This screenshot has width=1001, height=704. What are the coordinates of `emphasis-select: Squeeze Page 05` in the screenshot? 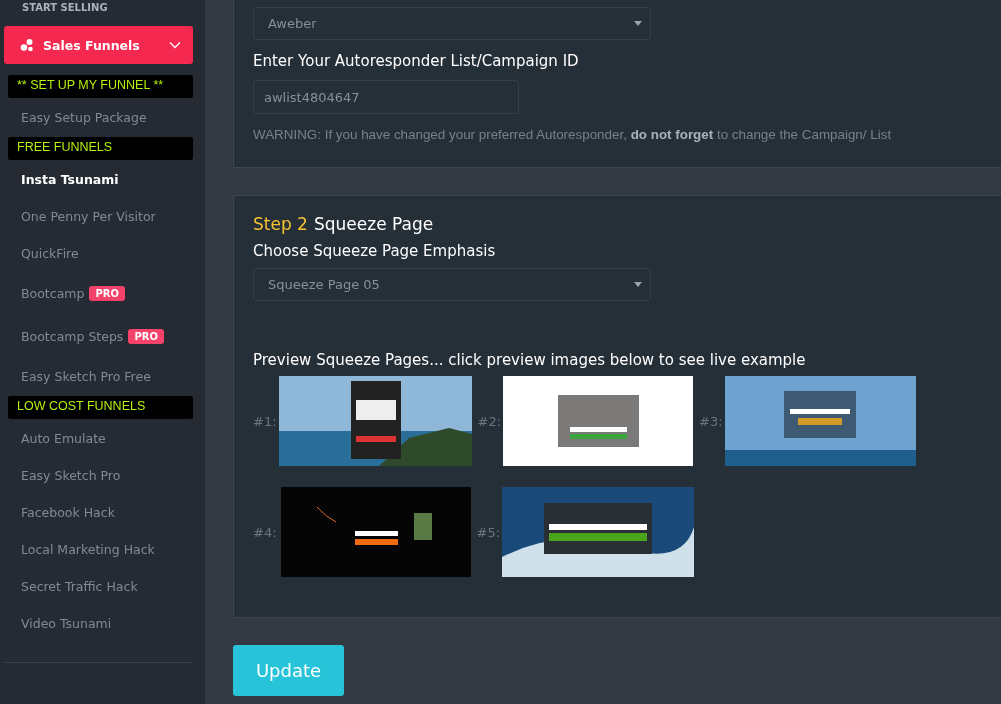 It's located at (452, 284).